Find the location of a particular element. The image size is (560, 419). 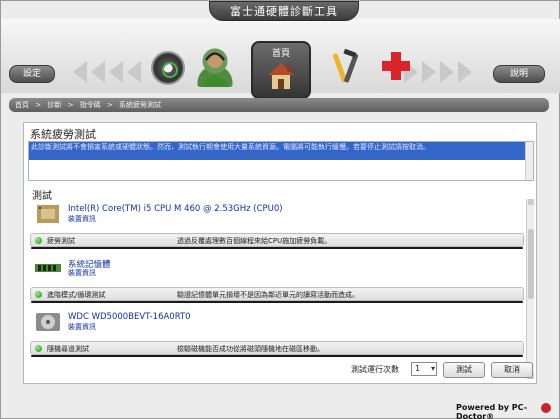

breadcrumb-scripts: 指令碼 is located at coordinates (90, 105).